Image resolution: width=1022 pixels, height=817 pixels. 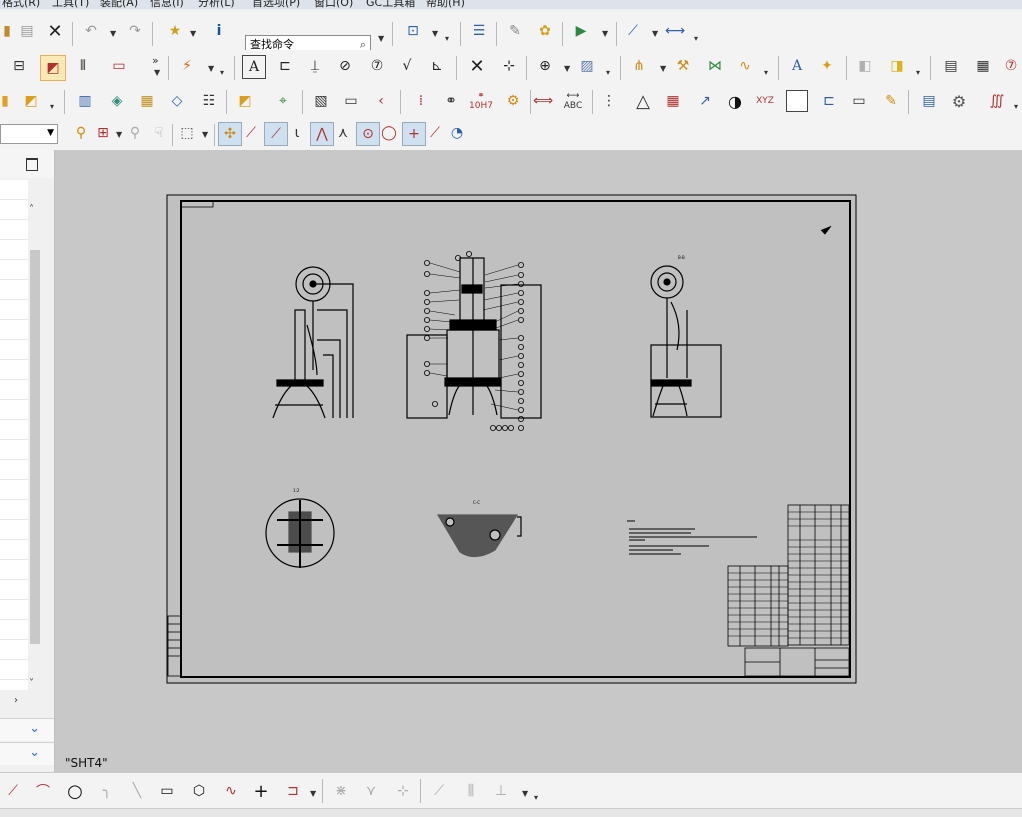 What do you see at coordinates (321, 101) in the screenshot?
I see `hatch-icon: ▧` at bounding box center [321, 101].